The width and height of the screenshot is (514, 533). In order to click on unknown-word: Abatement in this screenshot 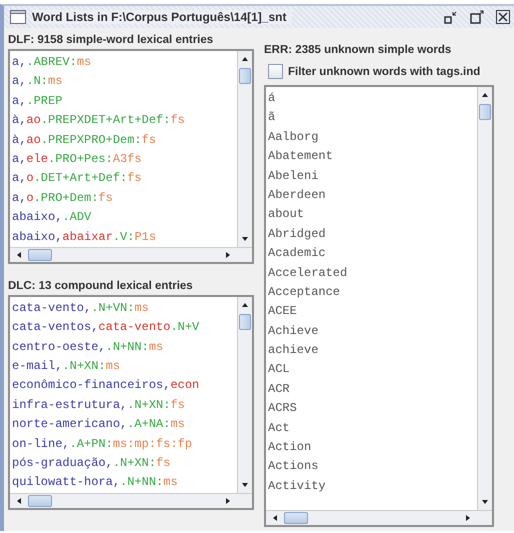, I will do `click(372, 157)`.